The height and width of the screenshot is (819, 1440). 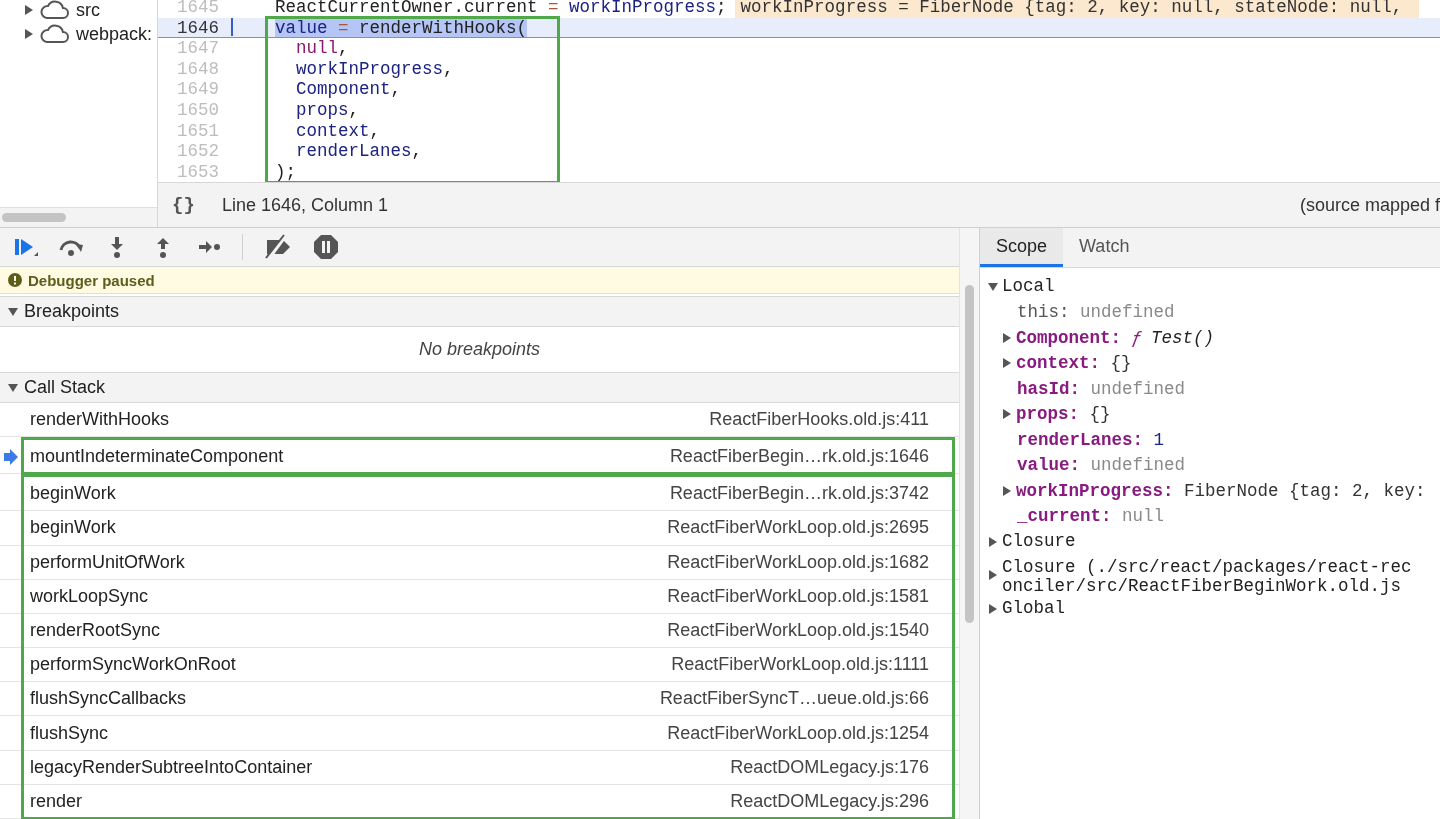 I want to click on code-line: 1648 workInProgress,, so click(x=315, y=69).